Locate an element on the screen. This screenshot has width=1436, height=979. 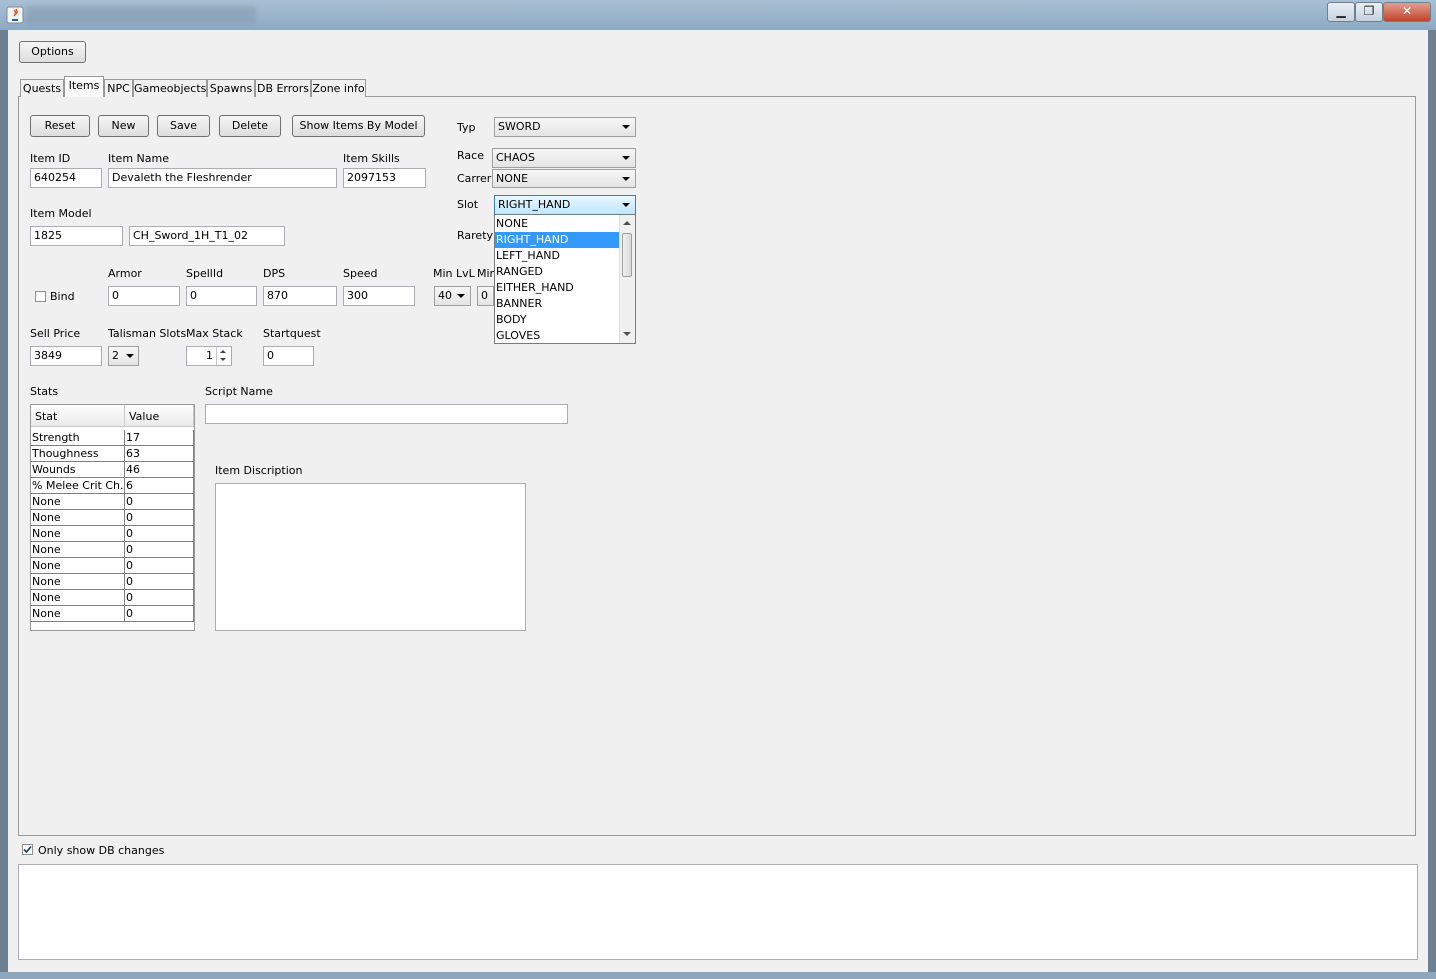
stat-value-cell: 63 is located at coordinates (159, 454).